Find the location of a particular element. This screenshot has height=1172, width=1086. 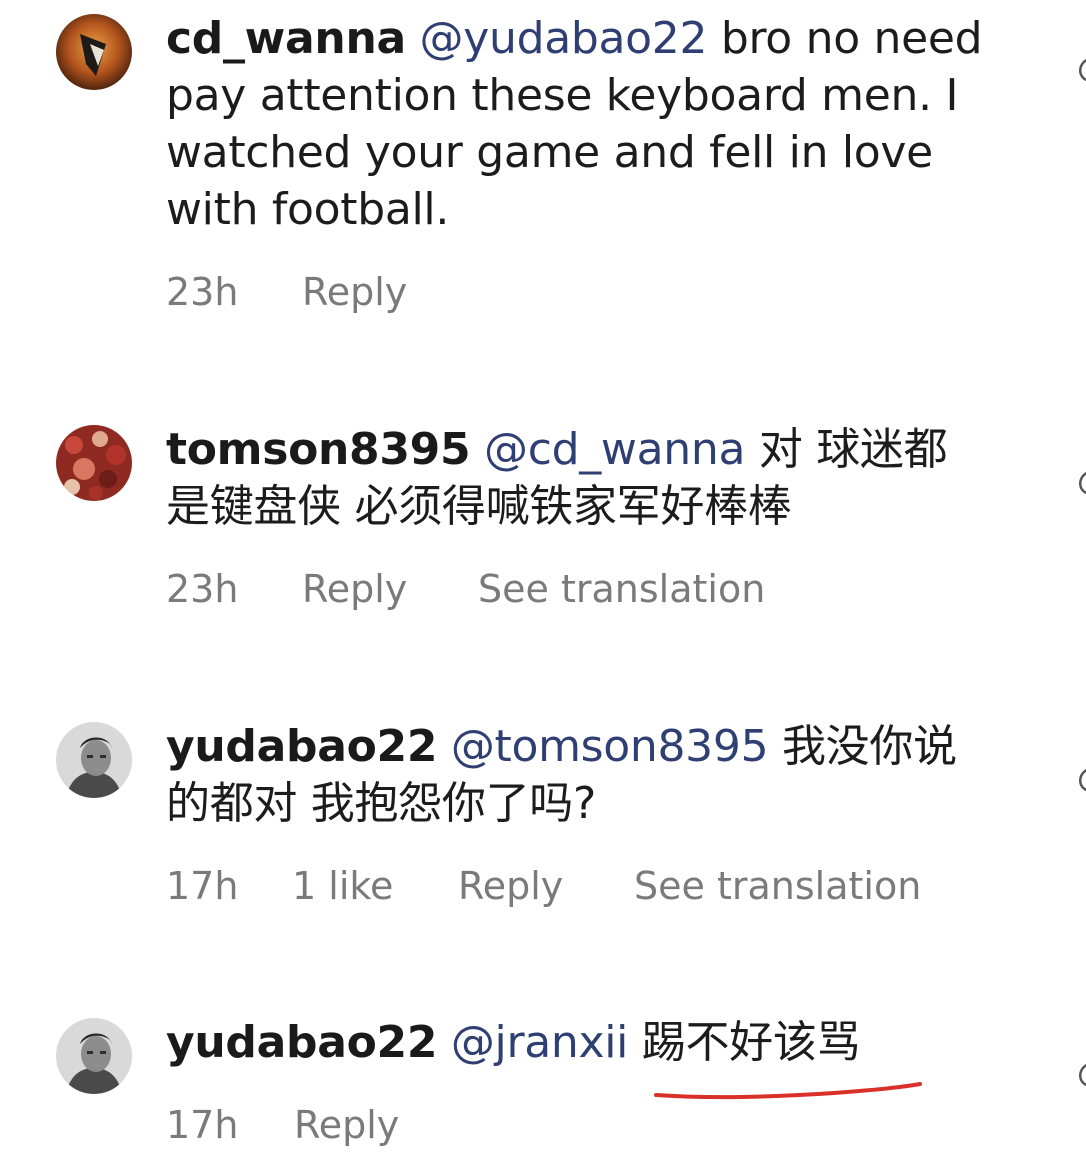

comment-mention: @cd_wanna is located at coordinates (614, 449).